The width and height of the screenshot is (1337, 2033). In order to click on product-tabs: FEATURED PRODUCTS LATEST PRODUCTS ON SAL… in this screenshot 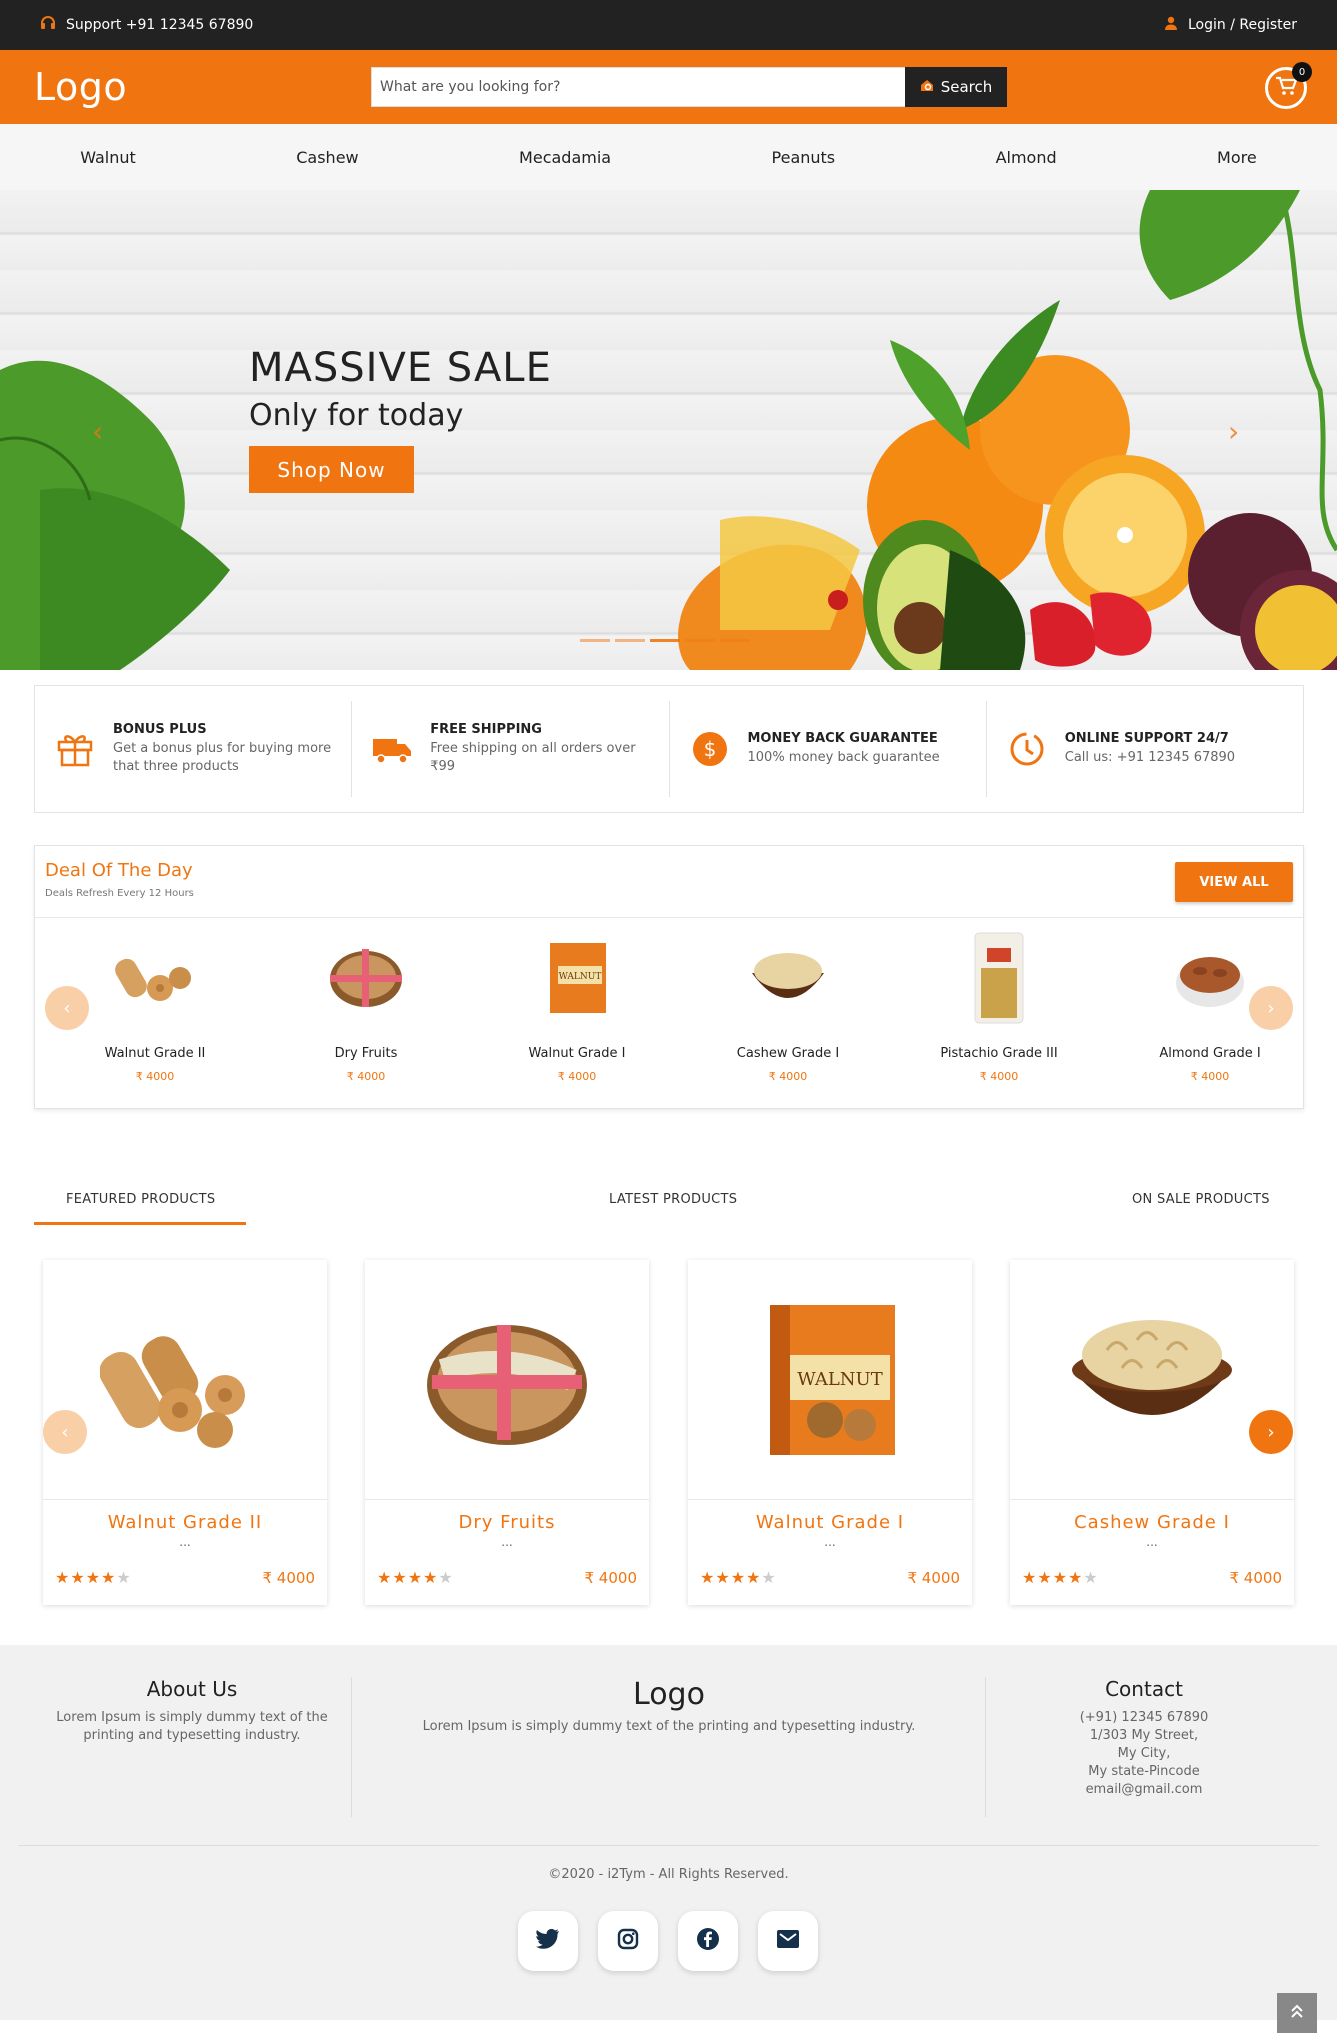, I will do `click(669, 1203)`.